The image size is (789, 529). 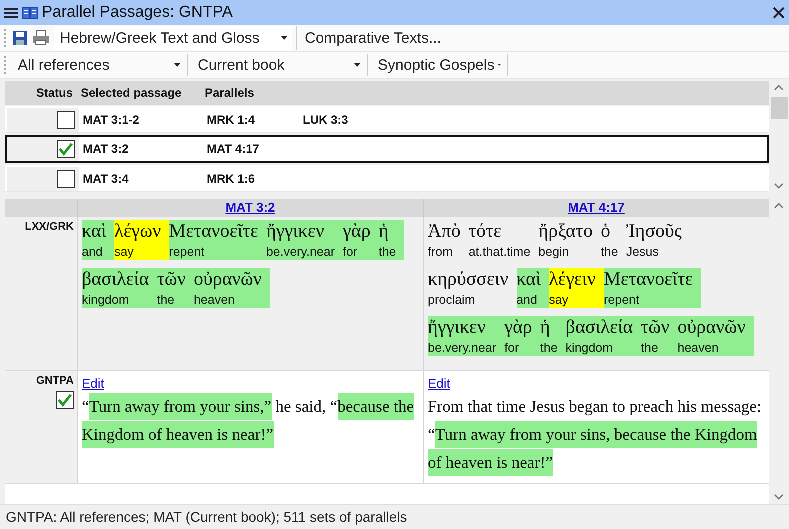 I want to click on greek-word: τότε, so click(x=485, y=232).